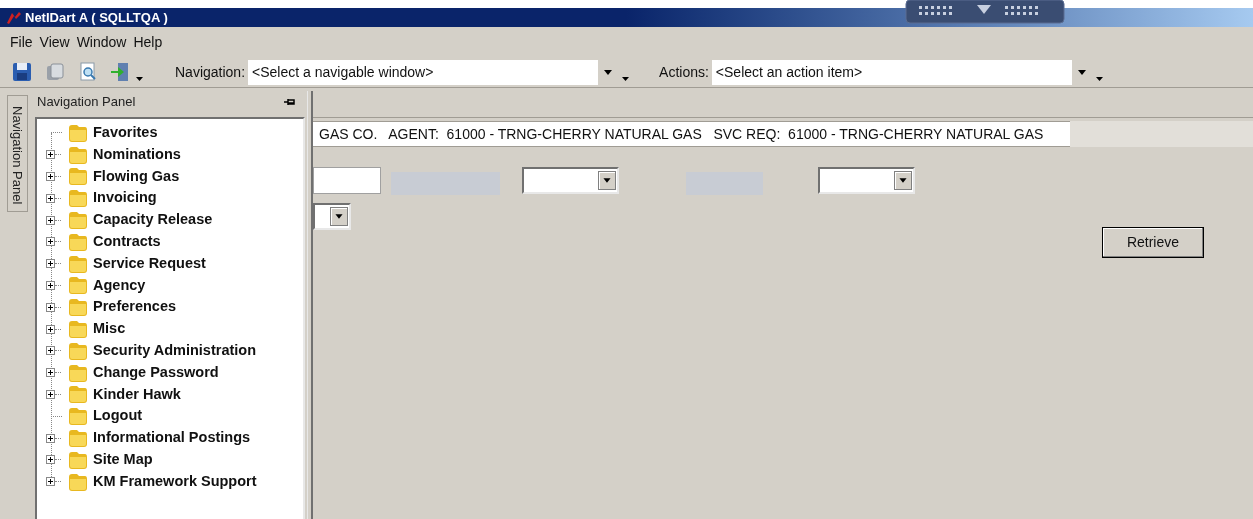 This screenshot has width=1253, height=519. I want to click on menu-item: Window, so click(101, 42).